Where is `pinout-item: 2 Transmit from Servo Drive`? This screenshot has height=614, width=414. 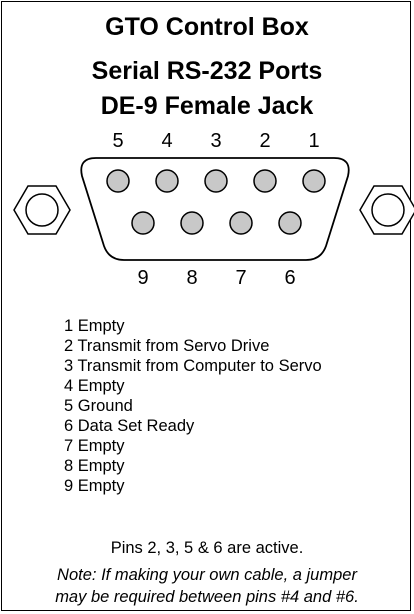
pinout-item: 2 Transmit from Servo Drive is located at coordinates (167, 346).